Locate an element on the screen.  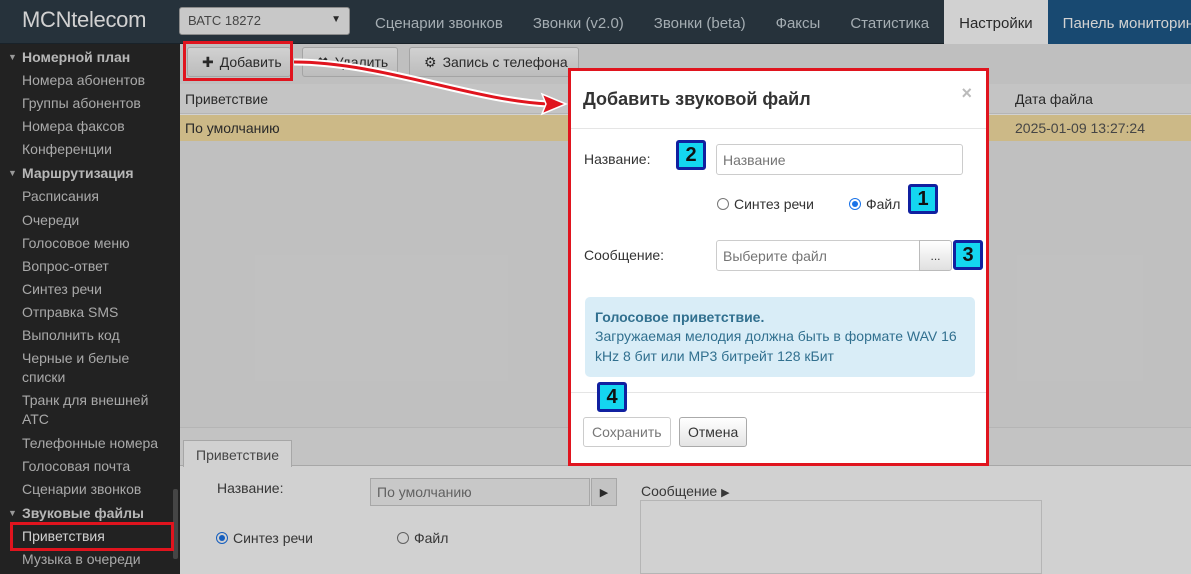
info-title: Голосовое приветствие. is located at coordinates (680, 317).